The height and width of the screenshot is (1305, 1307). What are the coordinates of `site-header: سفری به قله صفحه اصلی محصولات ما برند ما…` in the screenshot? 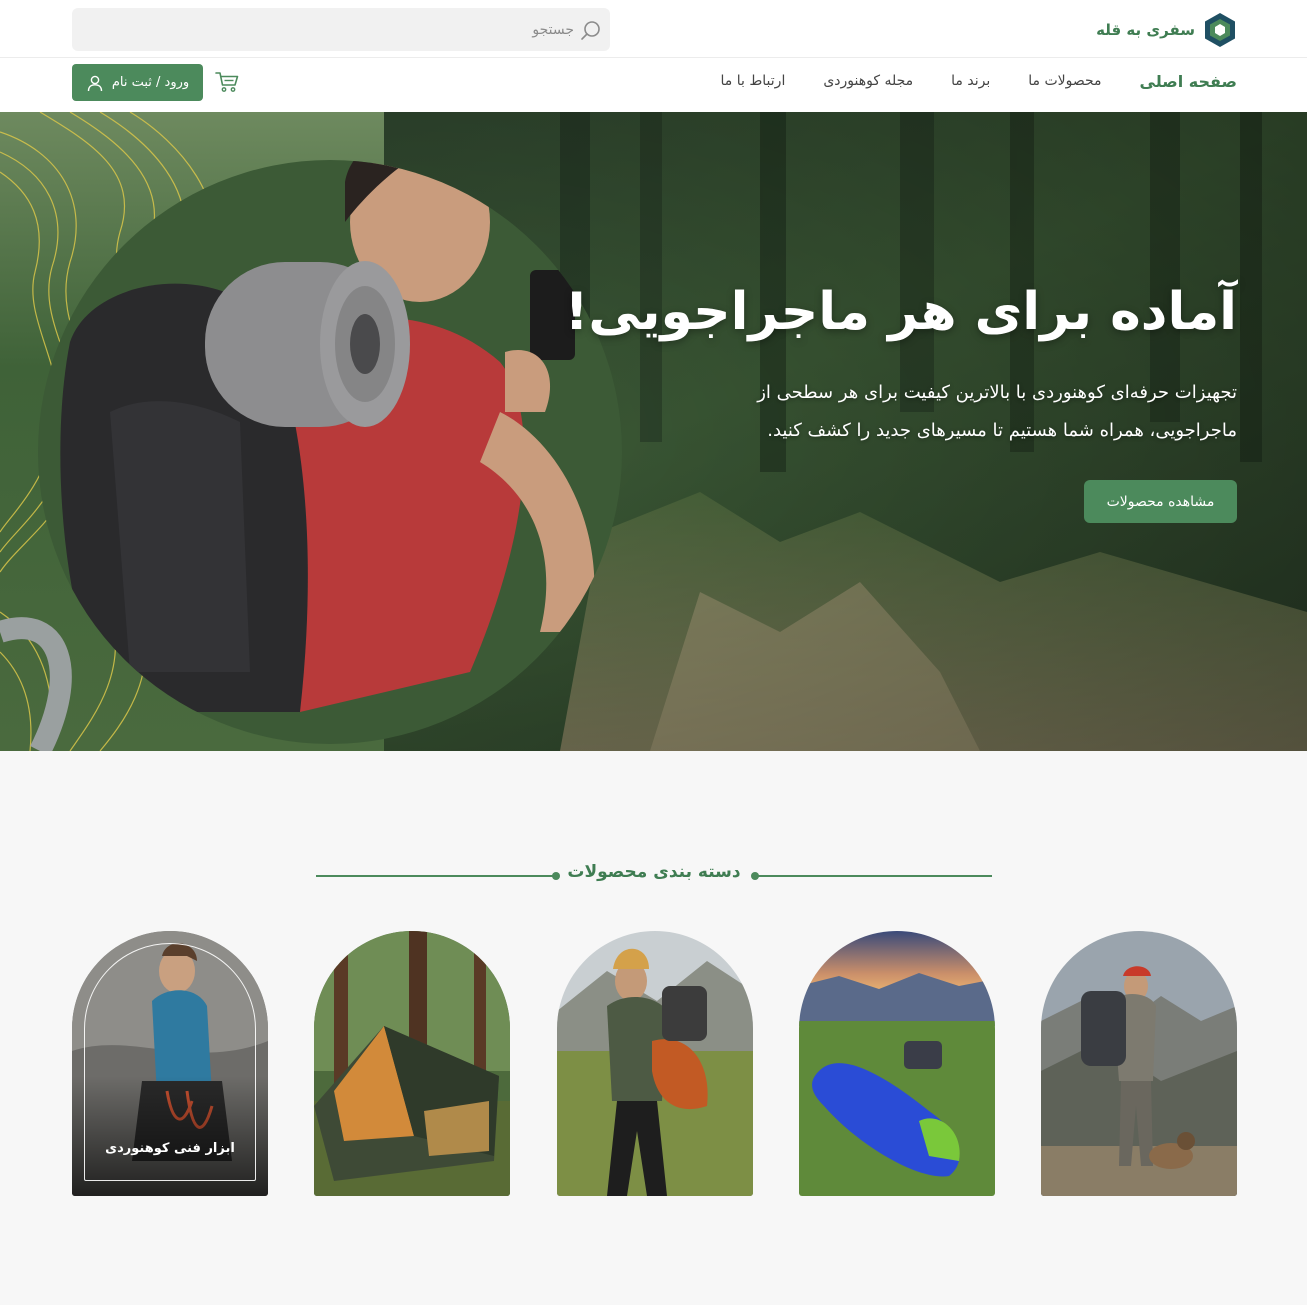 It's located at (653, 56).